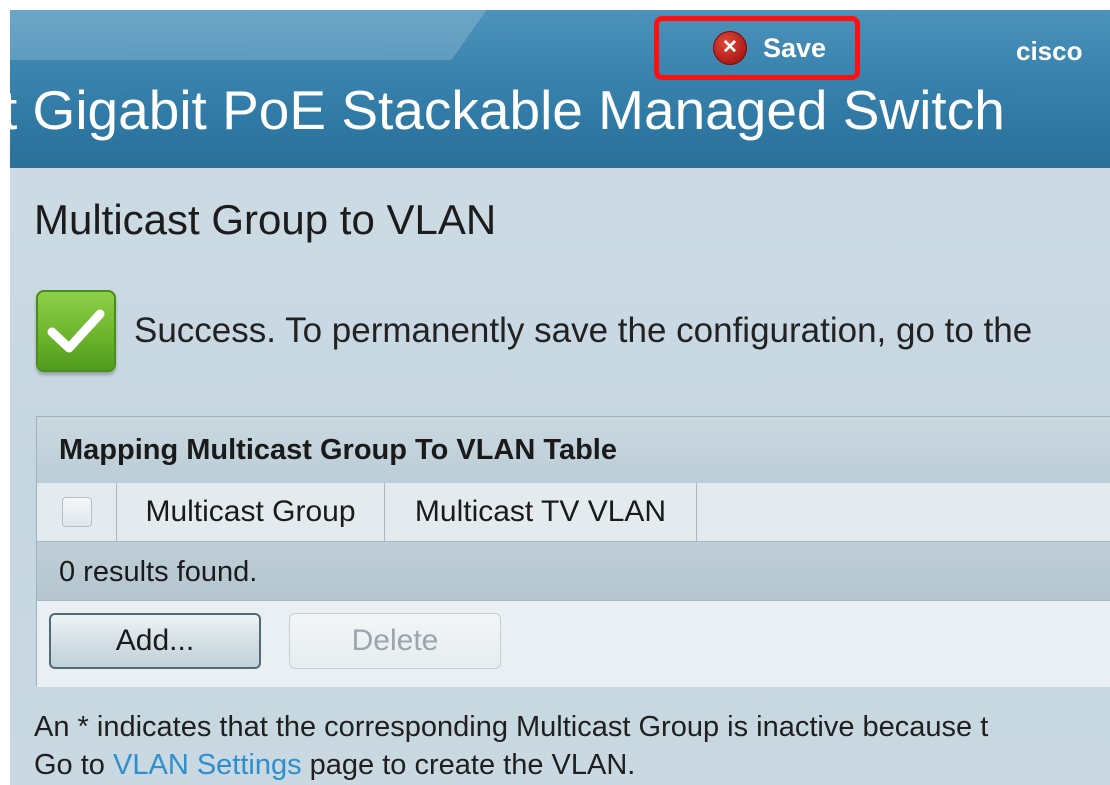 The height and width of the screenshot is (785, 1110). I want to click on results-count: 0 results found., so click(158, 572).